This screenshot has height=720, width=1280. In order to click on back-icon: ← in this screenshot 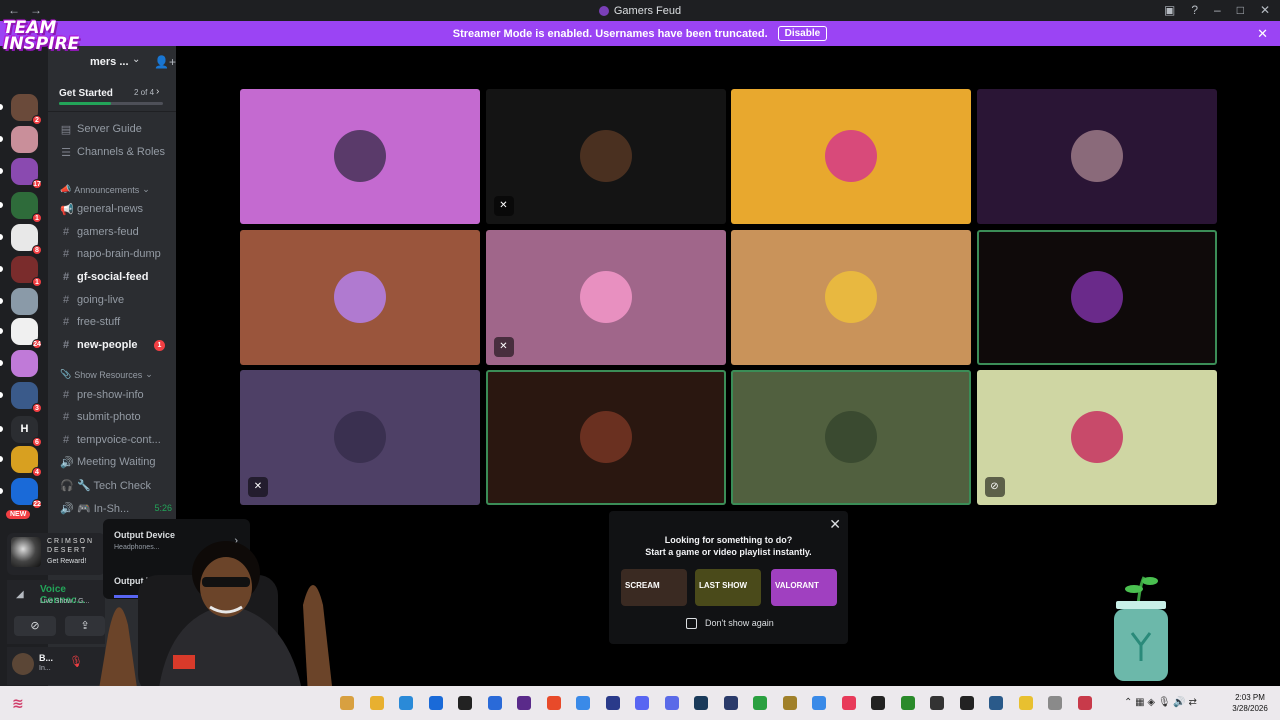, I will do `click(14, 10)`.